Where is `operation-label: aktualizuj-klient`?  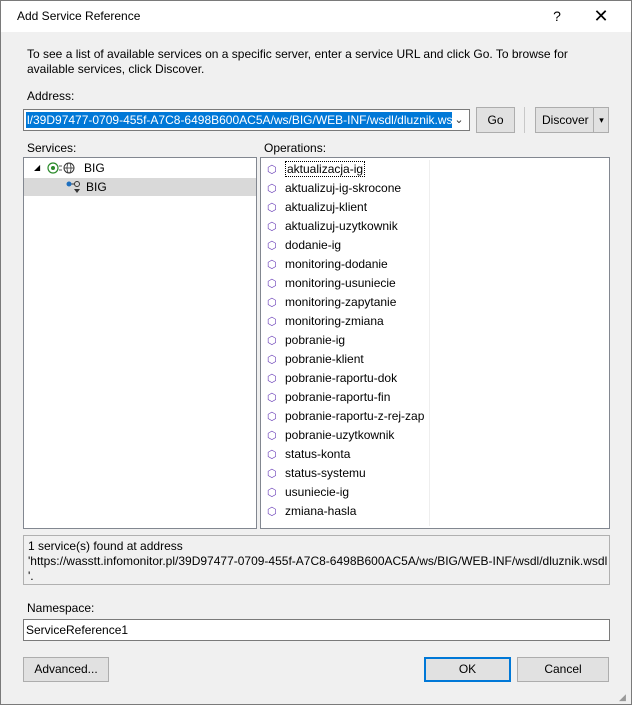
operation-label: aktualizuj-klient is located at coordinates (326, 207).